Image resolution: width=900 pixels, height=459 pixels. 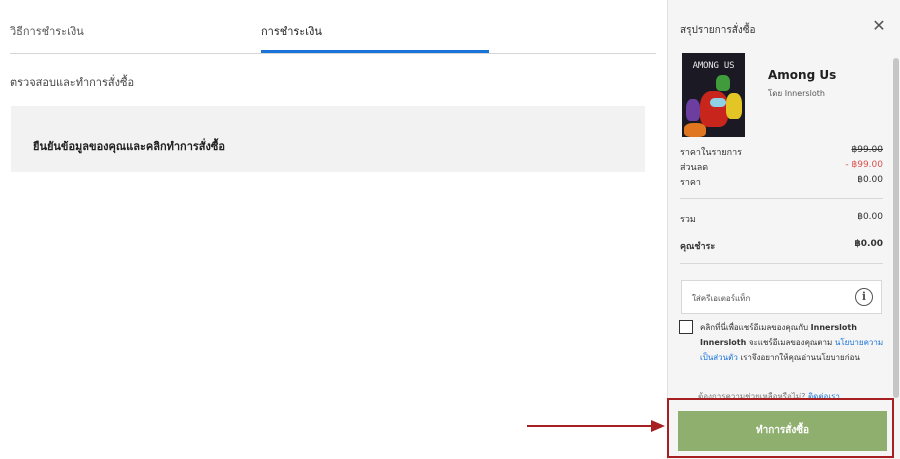 What do you see at coordinates (711, 153) in the screenshot?
I see `list-price-label: ราคาในรายการ` at bounding box center [711, 153].